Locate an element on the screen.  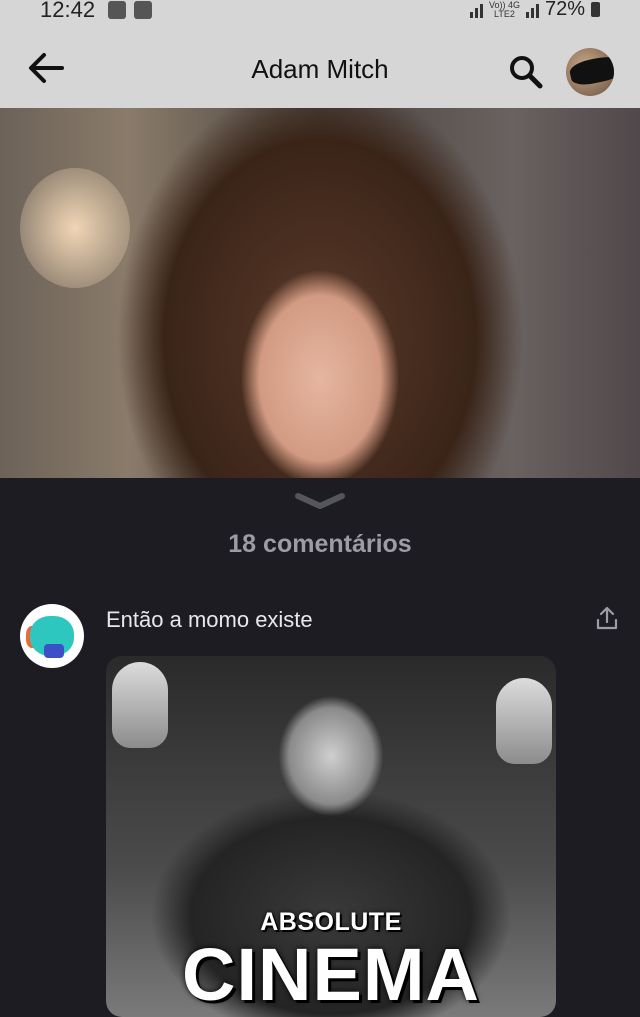
comments-count: 18 comentários is located at coordinates (320, 544).